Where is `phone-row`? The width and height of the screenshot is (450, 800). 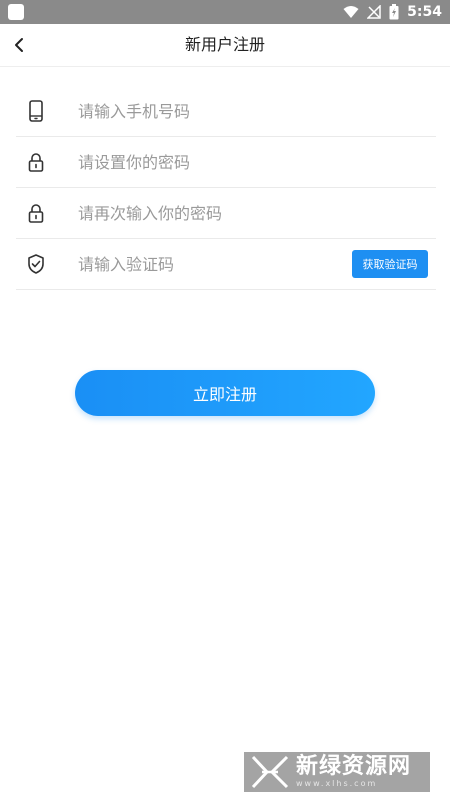 phone-row is located at coordinates (226, 111).